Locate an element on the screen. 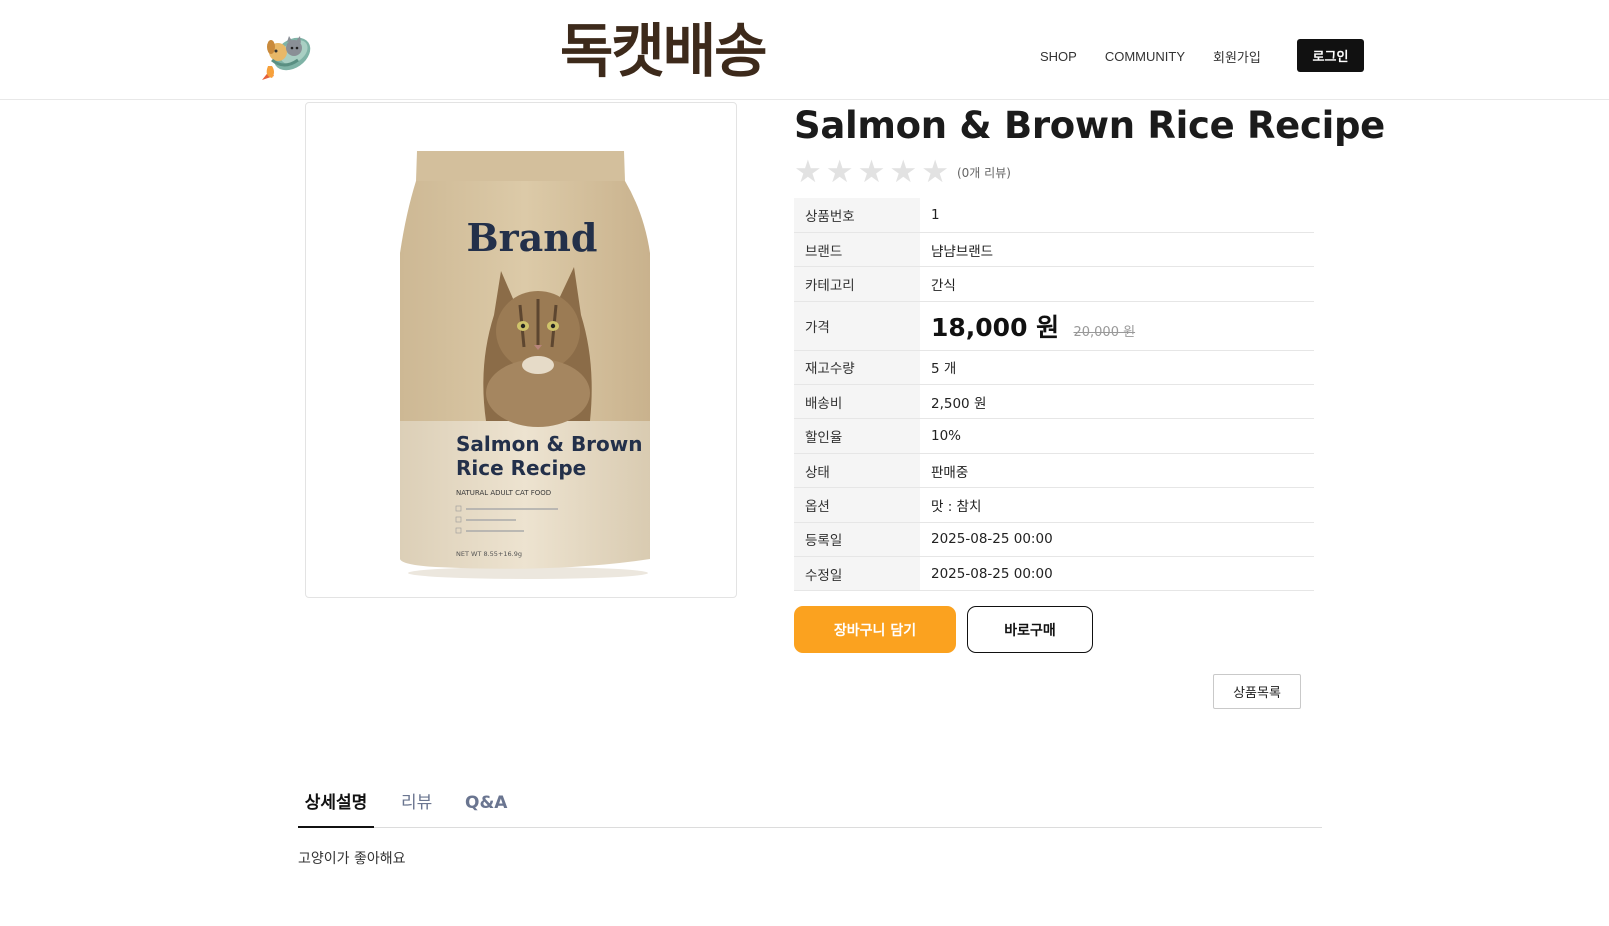 This screenshot has height=926, width=1609. info-label: 브랜드 is located at coordinates (857, 250).